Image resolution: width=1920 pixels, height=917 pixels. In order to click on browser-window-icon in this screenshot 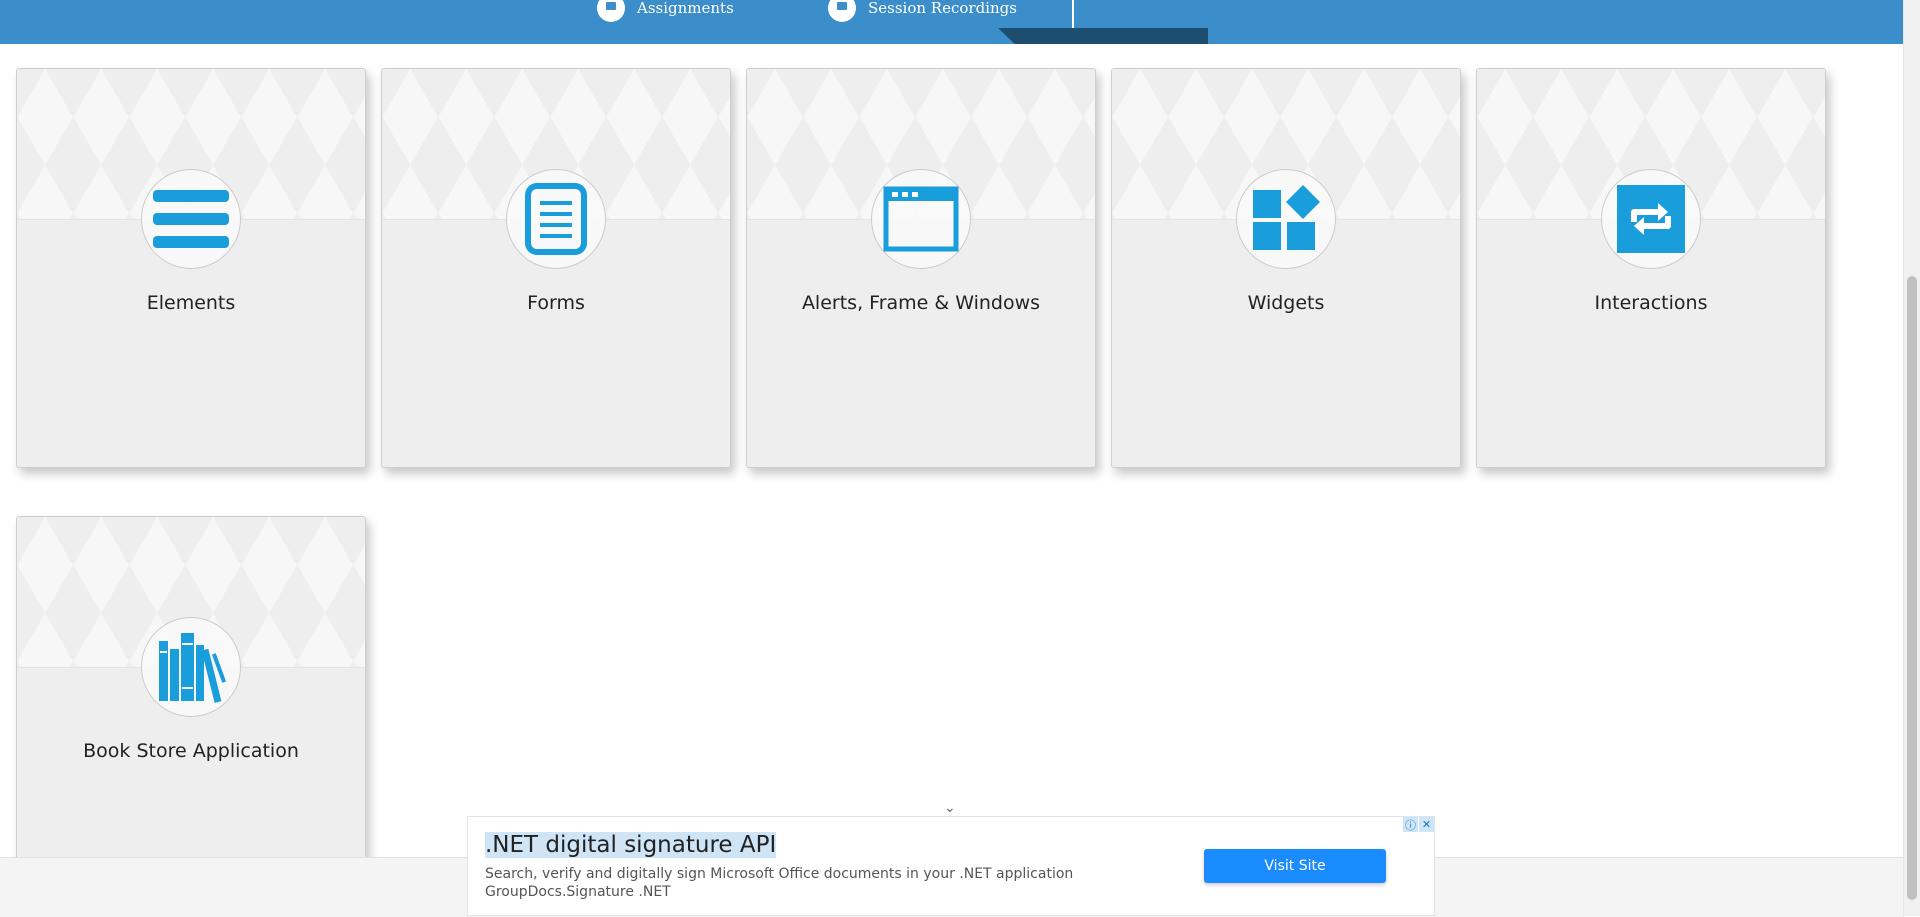, I will do `click(921, 219)`.